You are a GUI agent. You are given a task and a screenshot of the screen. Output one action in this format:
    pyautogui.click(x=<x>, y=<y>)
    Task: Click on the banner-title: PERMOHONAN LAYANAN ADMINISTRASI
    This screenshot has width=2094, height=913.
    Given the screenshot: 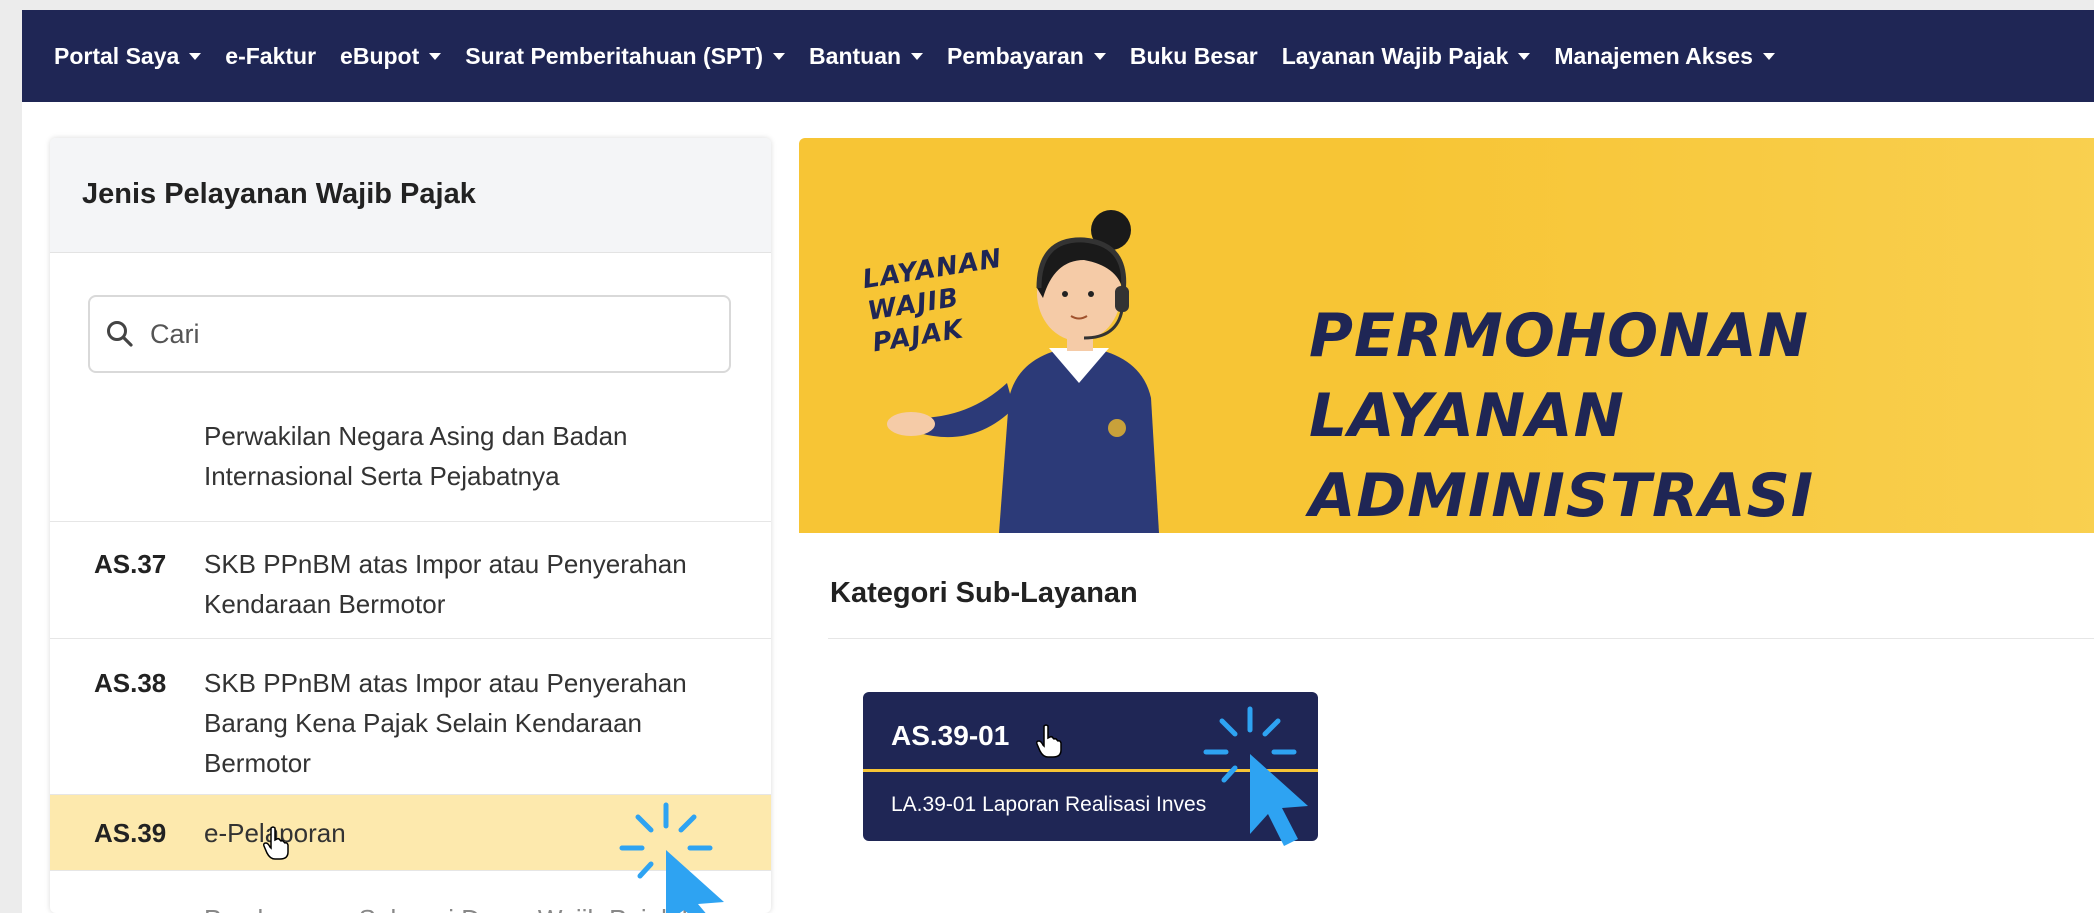 What is the action you would take?
    pyautogui.click(x=1701, y=416)
    